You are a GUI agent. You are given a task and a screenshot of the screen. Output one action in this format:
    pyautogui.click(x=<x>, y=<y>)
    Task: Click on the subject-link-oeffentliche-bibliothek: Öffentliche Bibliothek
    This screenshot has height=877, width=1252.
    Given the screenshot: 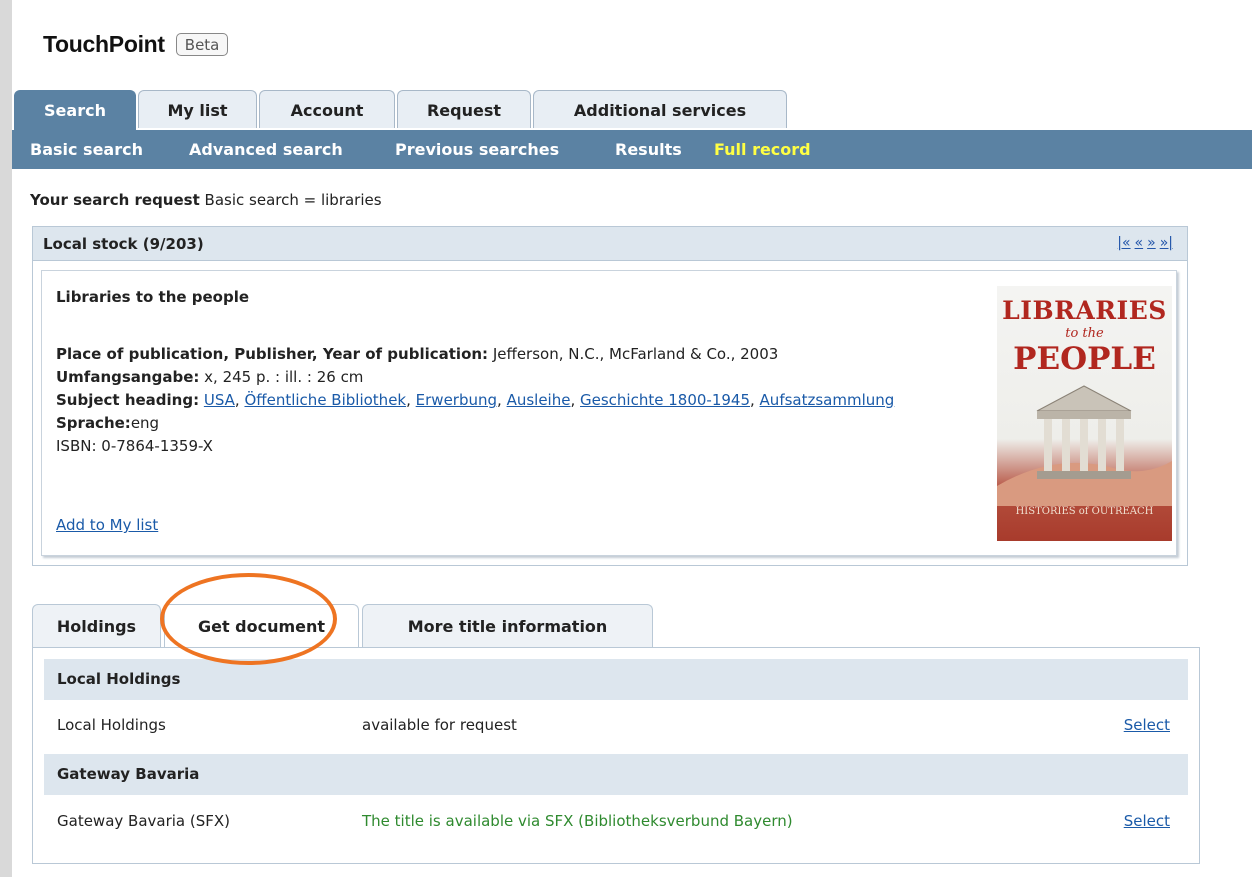 What is the action you would take?
    pyautogui.click(x=325, y=400)
    